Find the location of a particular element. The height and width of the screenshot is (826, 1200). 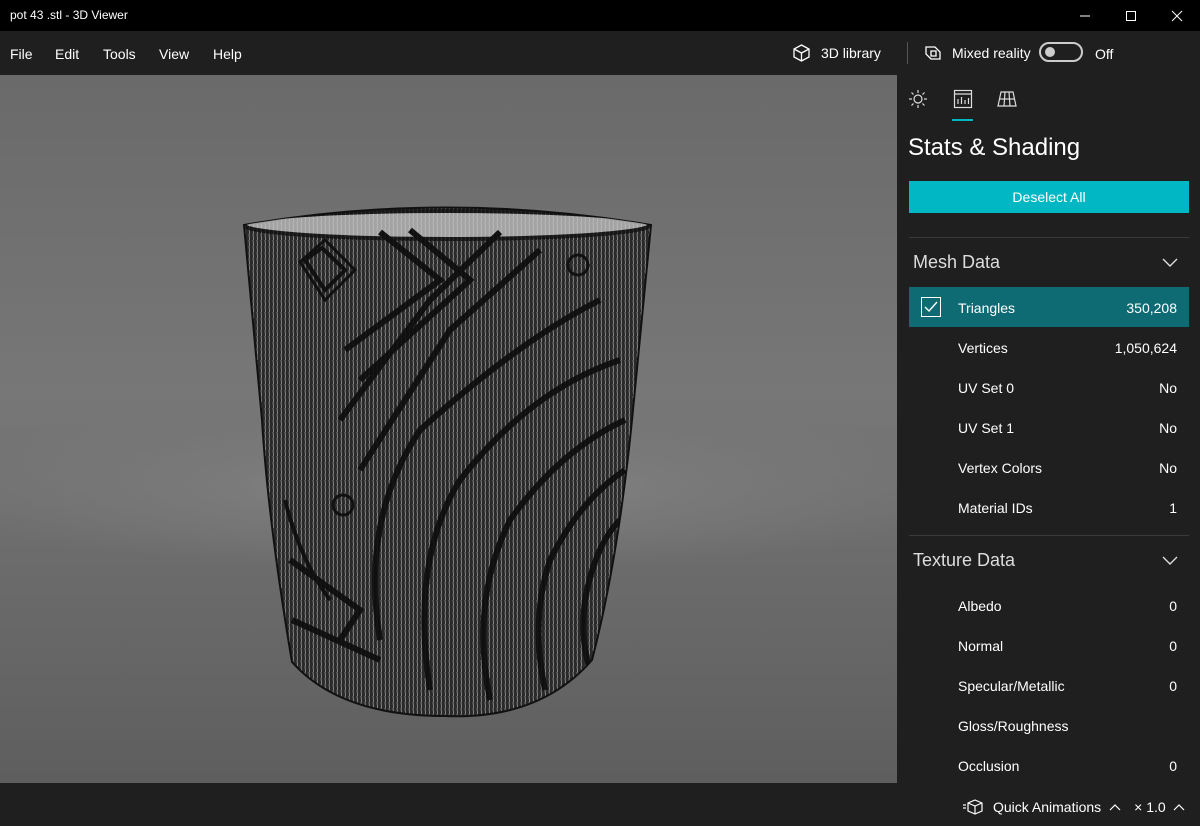

tab-stats is located at coordinates (963, 99).